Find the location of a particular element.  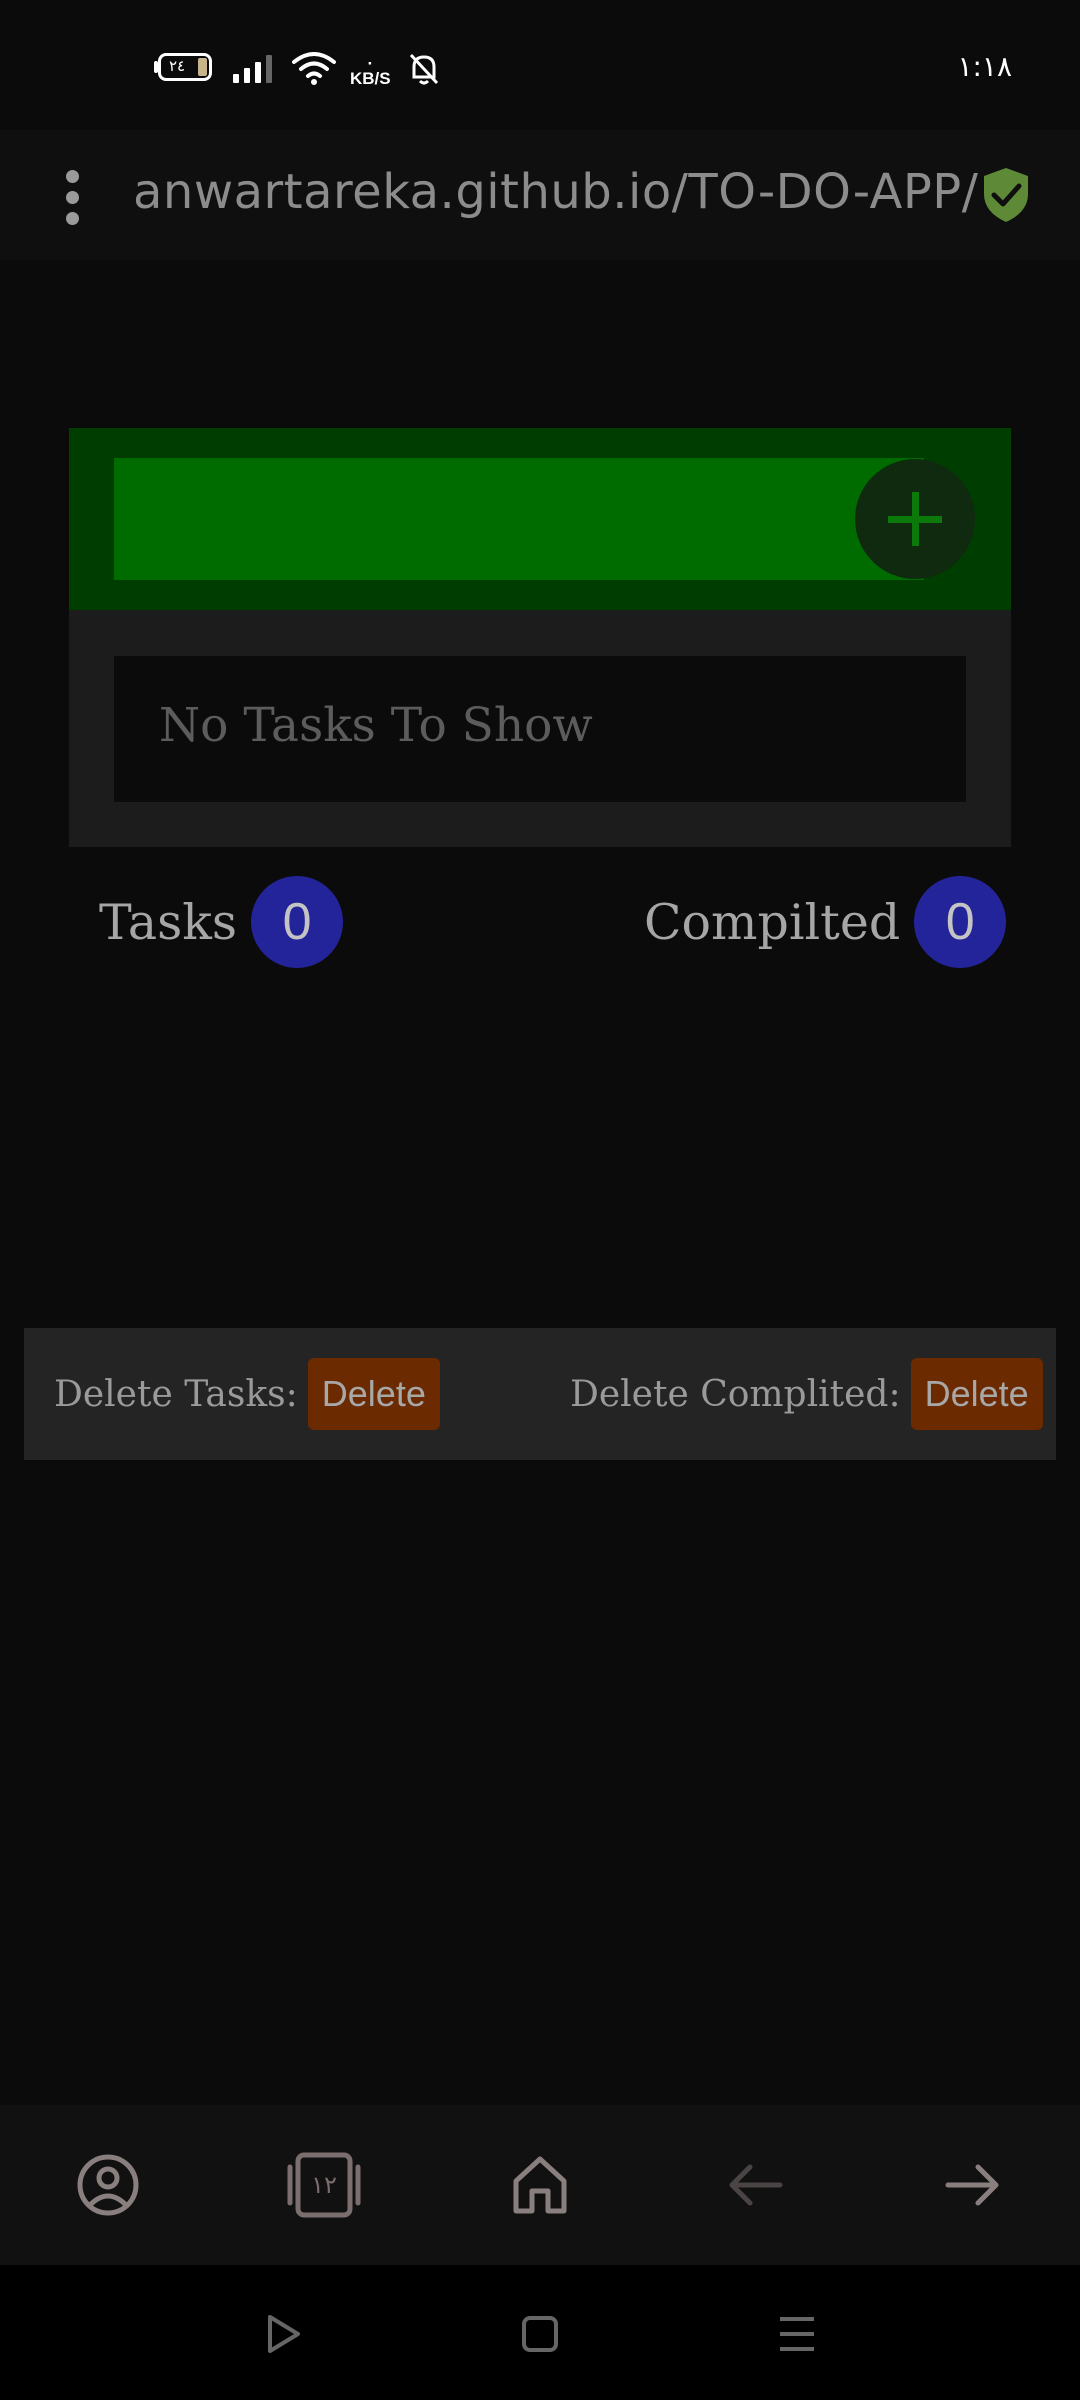

tab-count: ١٢ is located at coordinates (324, 2185).